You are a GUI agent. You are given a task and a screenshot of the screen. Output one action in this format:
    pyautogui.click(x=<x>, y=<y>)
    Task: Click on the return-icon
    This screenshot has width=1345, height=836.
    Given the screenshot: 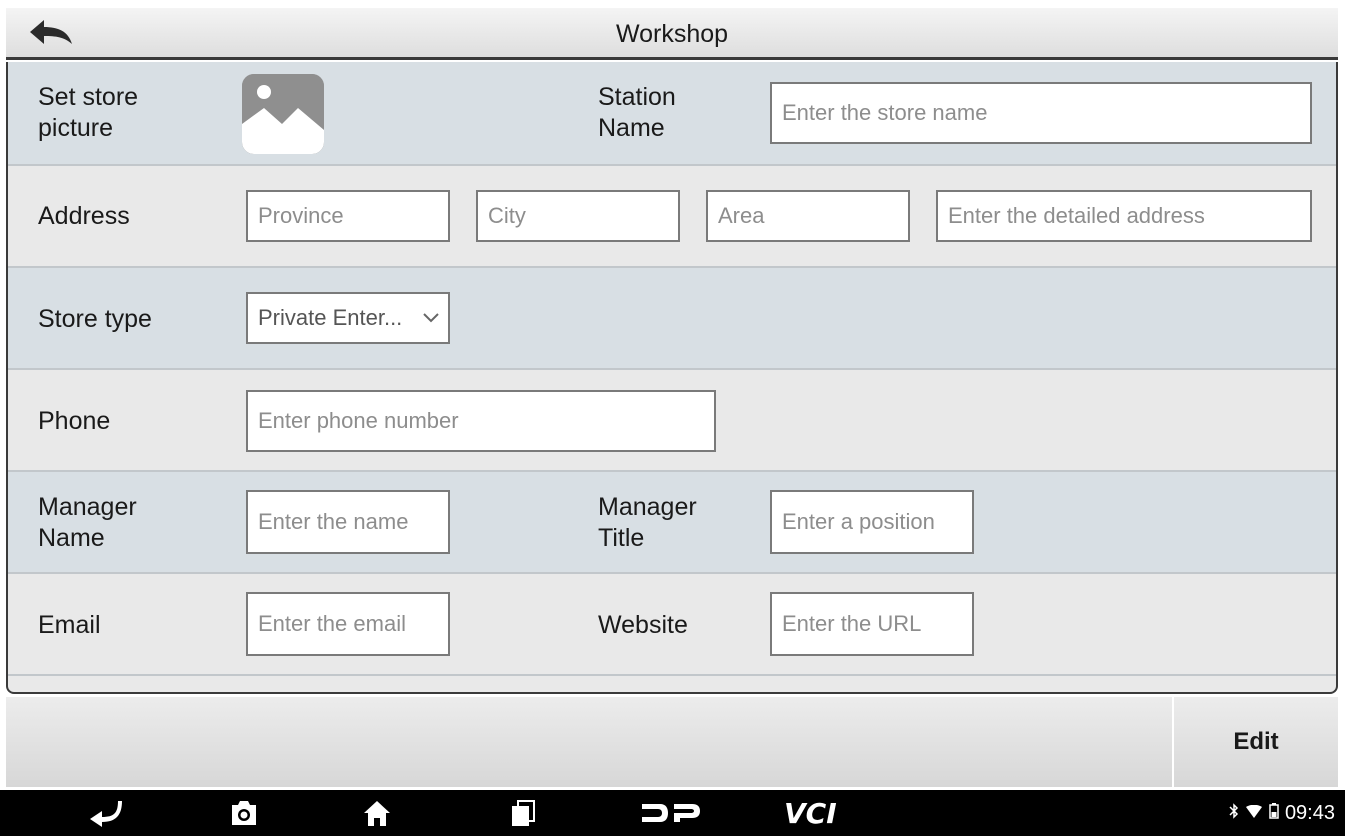 What is the action you would take?
    pyautogui.click(x=106, y=813)
    